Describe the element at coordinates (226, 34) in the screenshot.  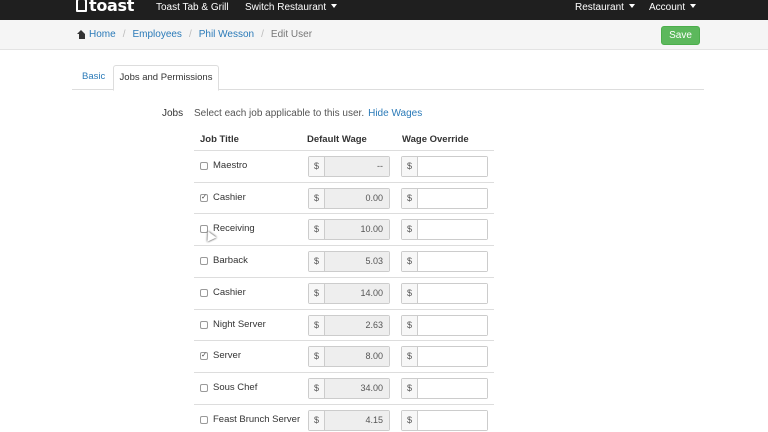
I see `breadcrumb-employee: Phil Wesson` at that location.